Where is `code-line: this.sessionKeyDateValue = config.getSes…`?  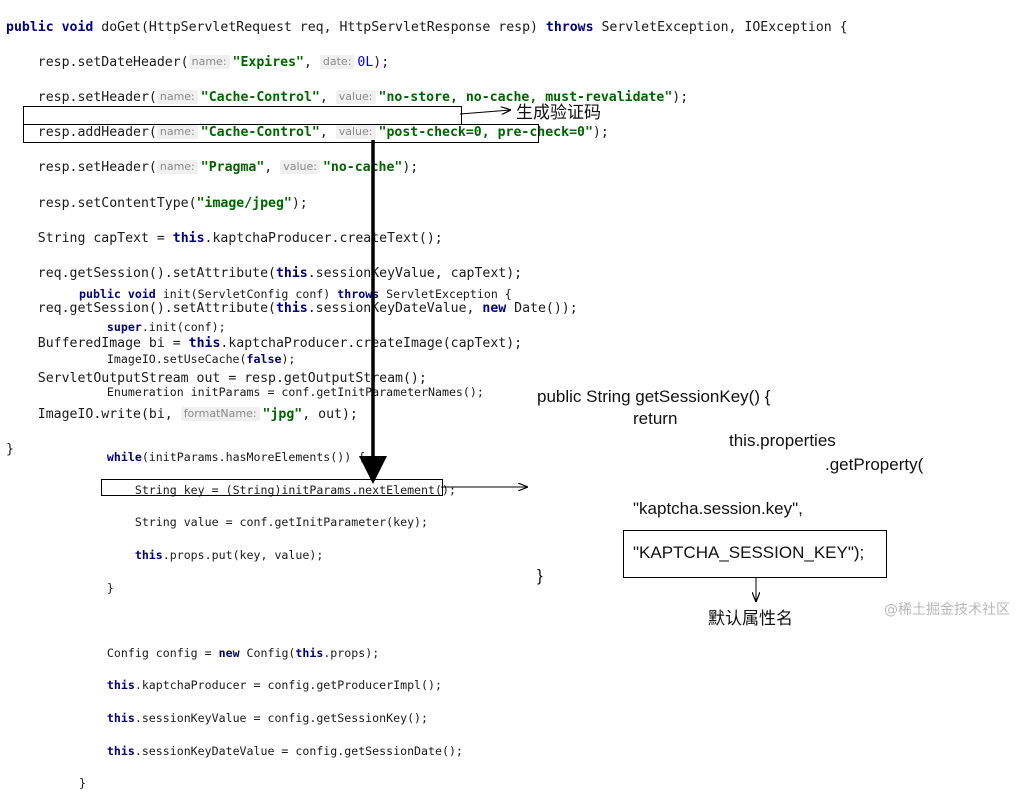
code-line: this.sessionKeyDateValue = config.getSes… is located at coordinates (284, 750).